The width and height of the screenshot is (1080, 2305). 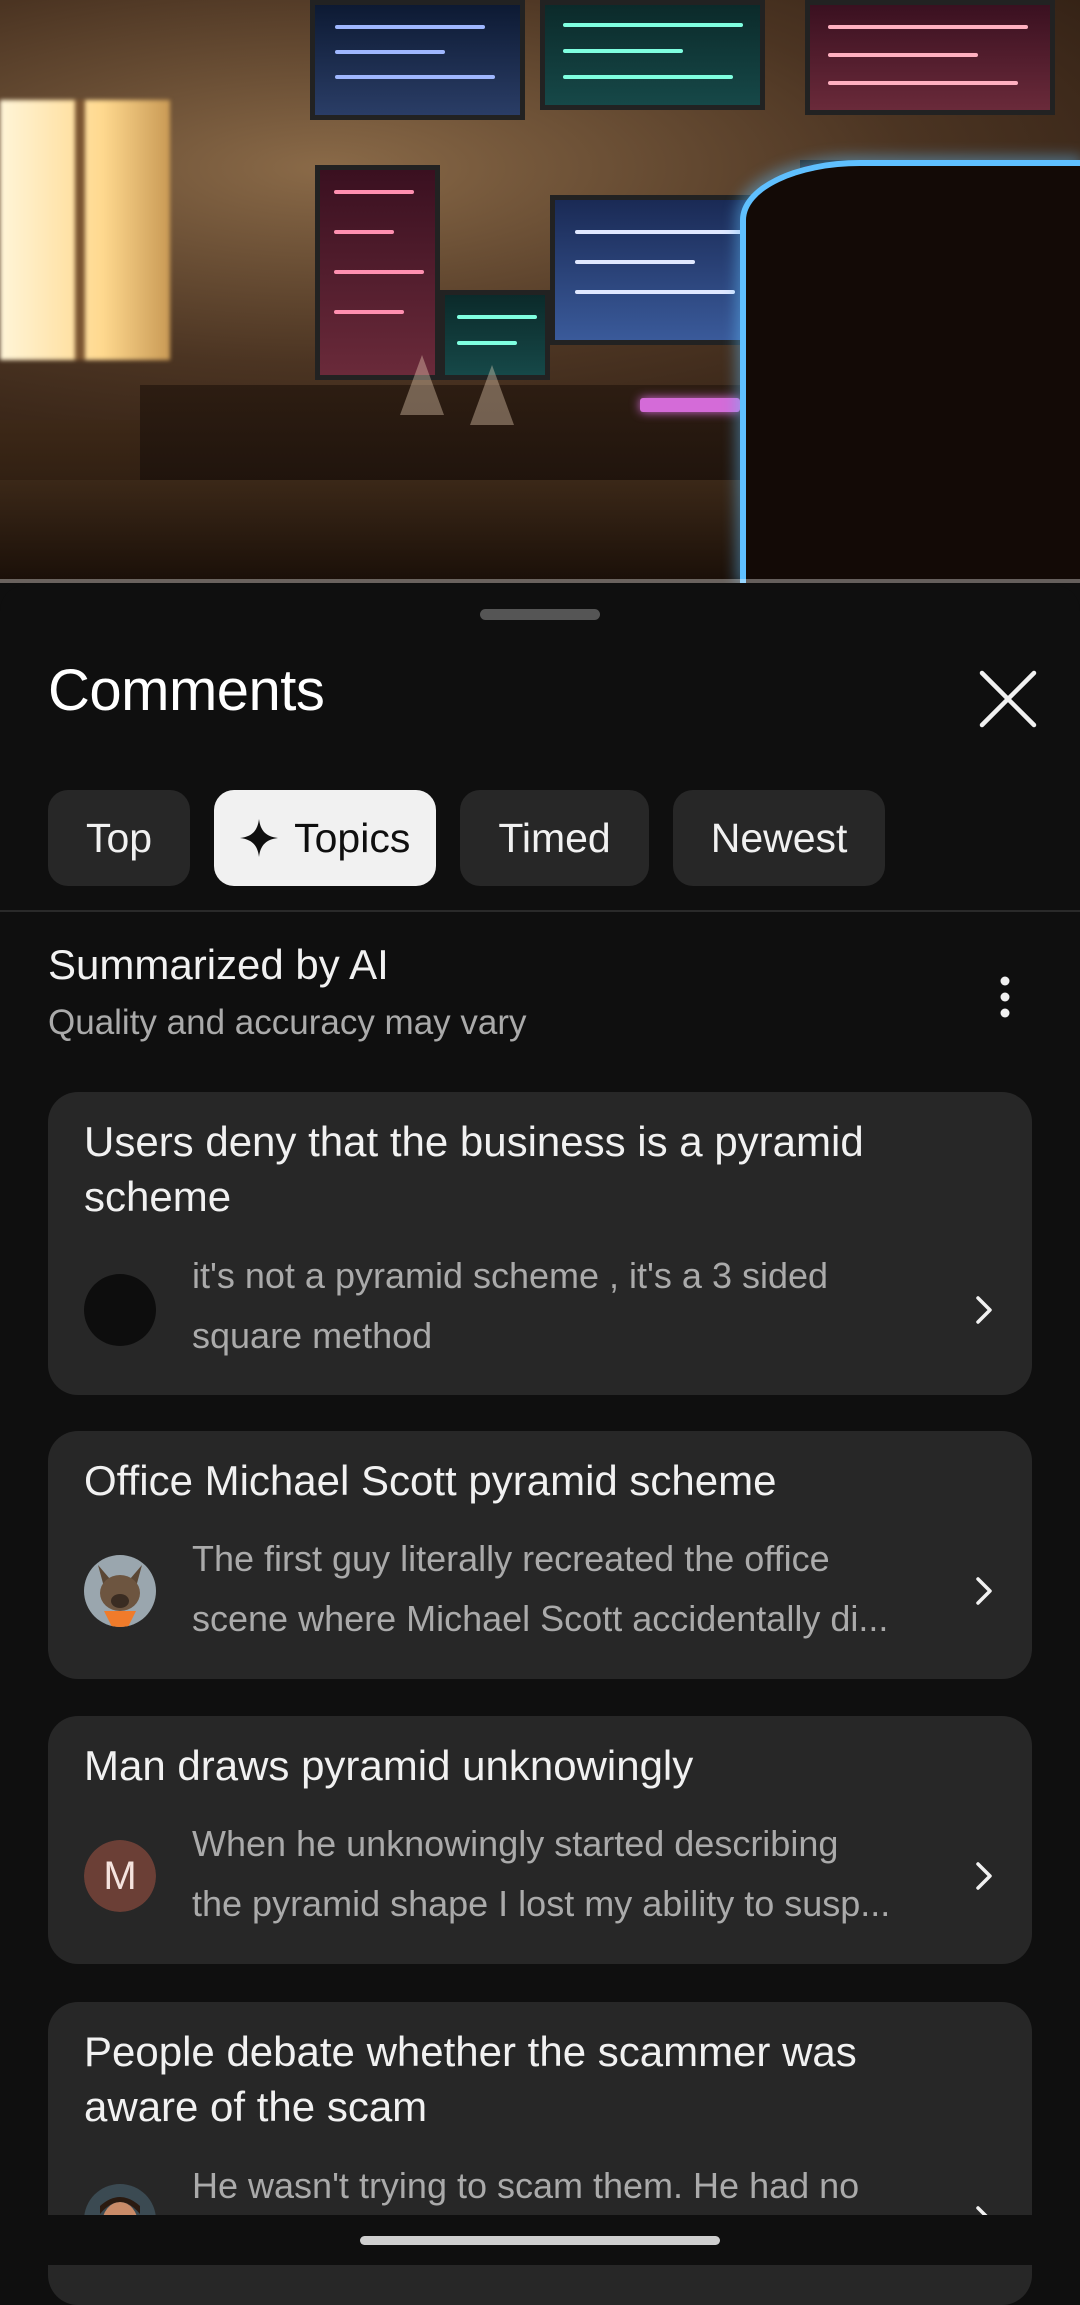 What do you see at coordinates (186, 690) in the screenshot?
I see `sheet-title: Comments` at bounding box center [186, 690].